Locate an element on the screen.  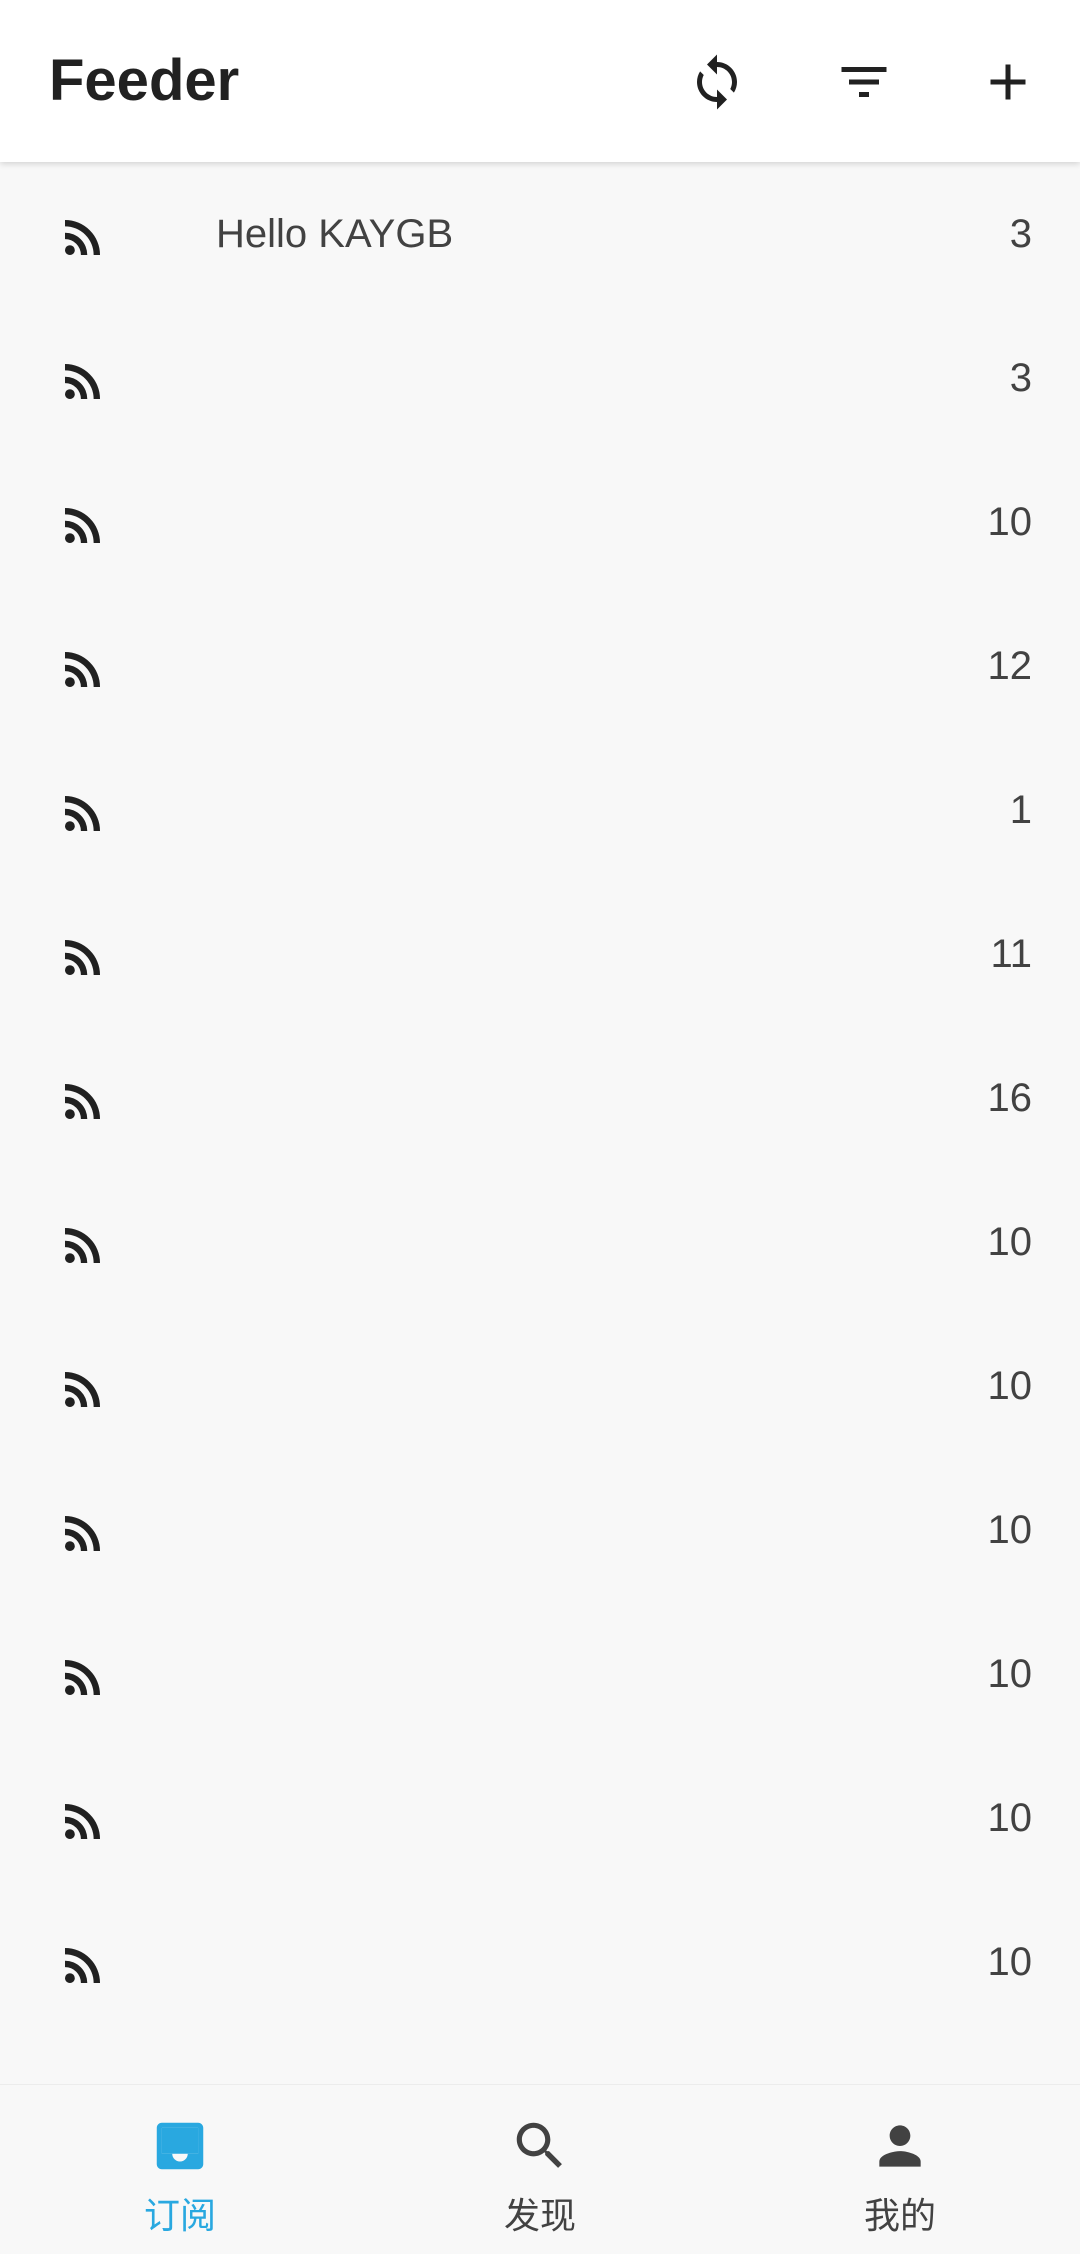
feed-row: 3 is located at coordinates (540, 378).